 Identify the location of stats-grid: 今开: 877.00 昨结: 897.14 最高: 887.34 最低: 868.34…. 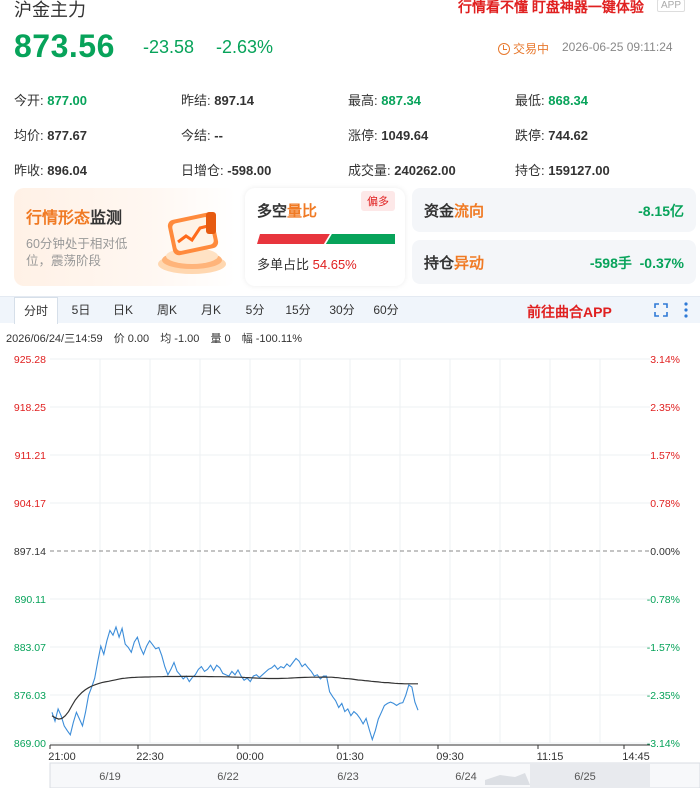
(354, 134).